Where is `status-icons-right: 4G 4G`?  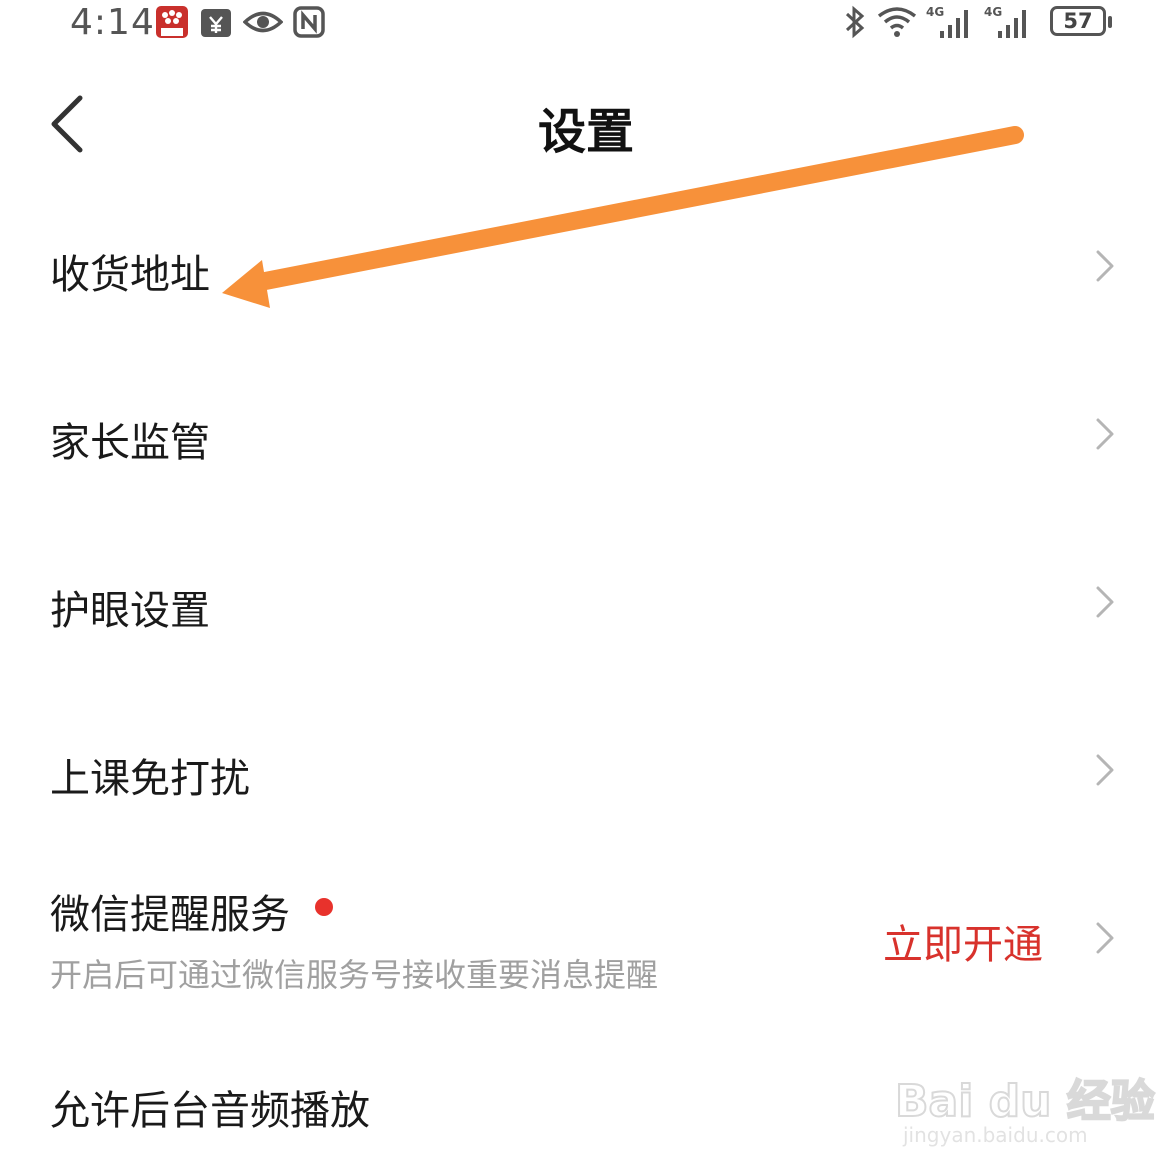
status-icons-right: 4G 4G is located at coordinates (938, 22).